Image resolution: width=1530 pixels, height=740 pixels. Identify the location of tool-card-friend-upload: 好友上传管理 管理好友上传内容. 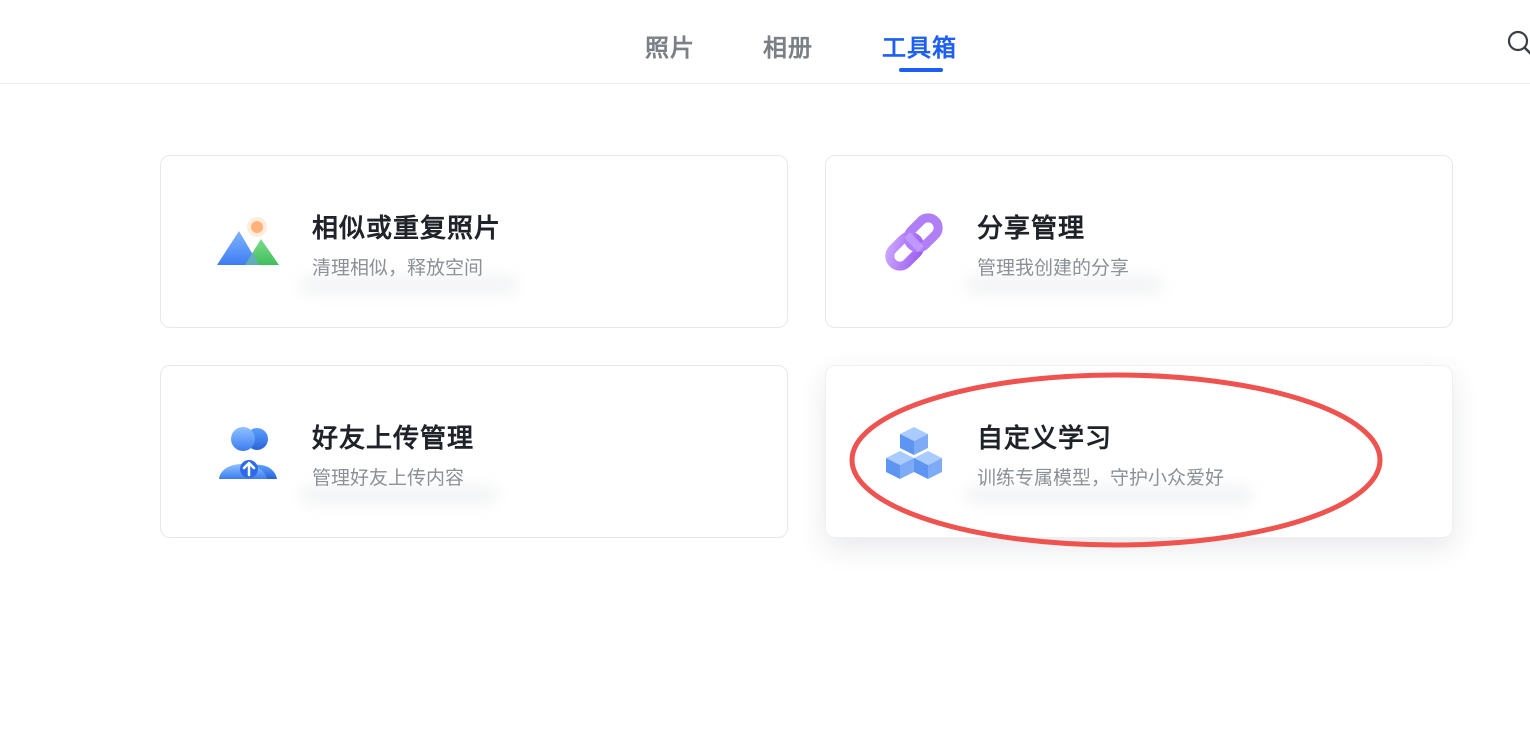
(474, 451).